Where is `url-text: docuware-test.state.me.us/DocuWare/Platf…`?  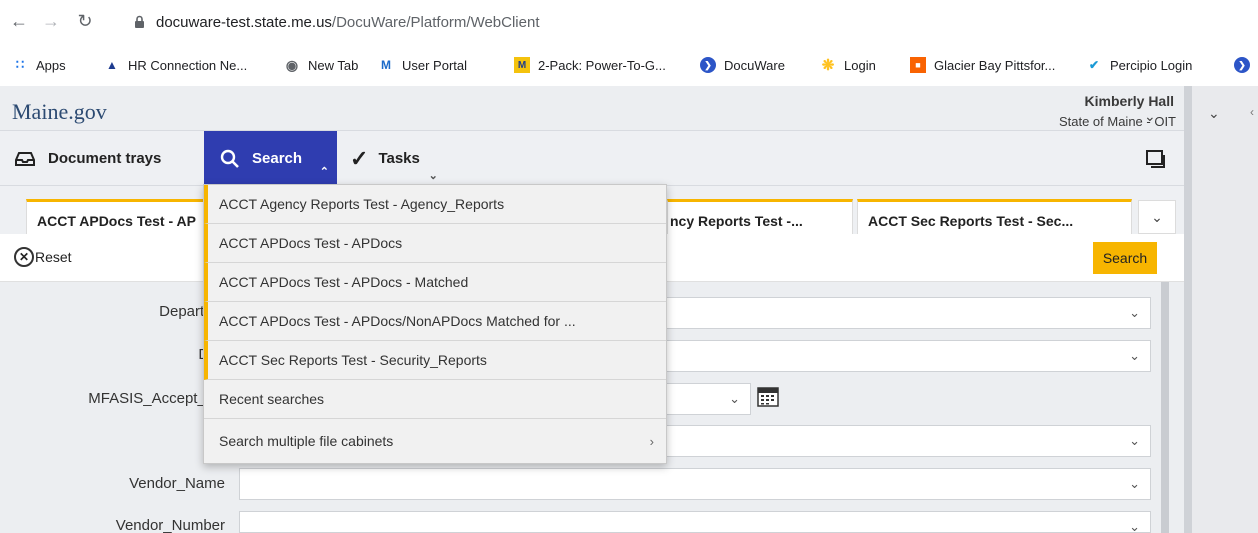
url-text: docuware-test.state.me.us/DocuWare/Platf… is located at coordinates (348, 22).